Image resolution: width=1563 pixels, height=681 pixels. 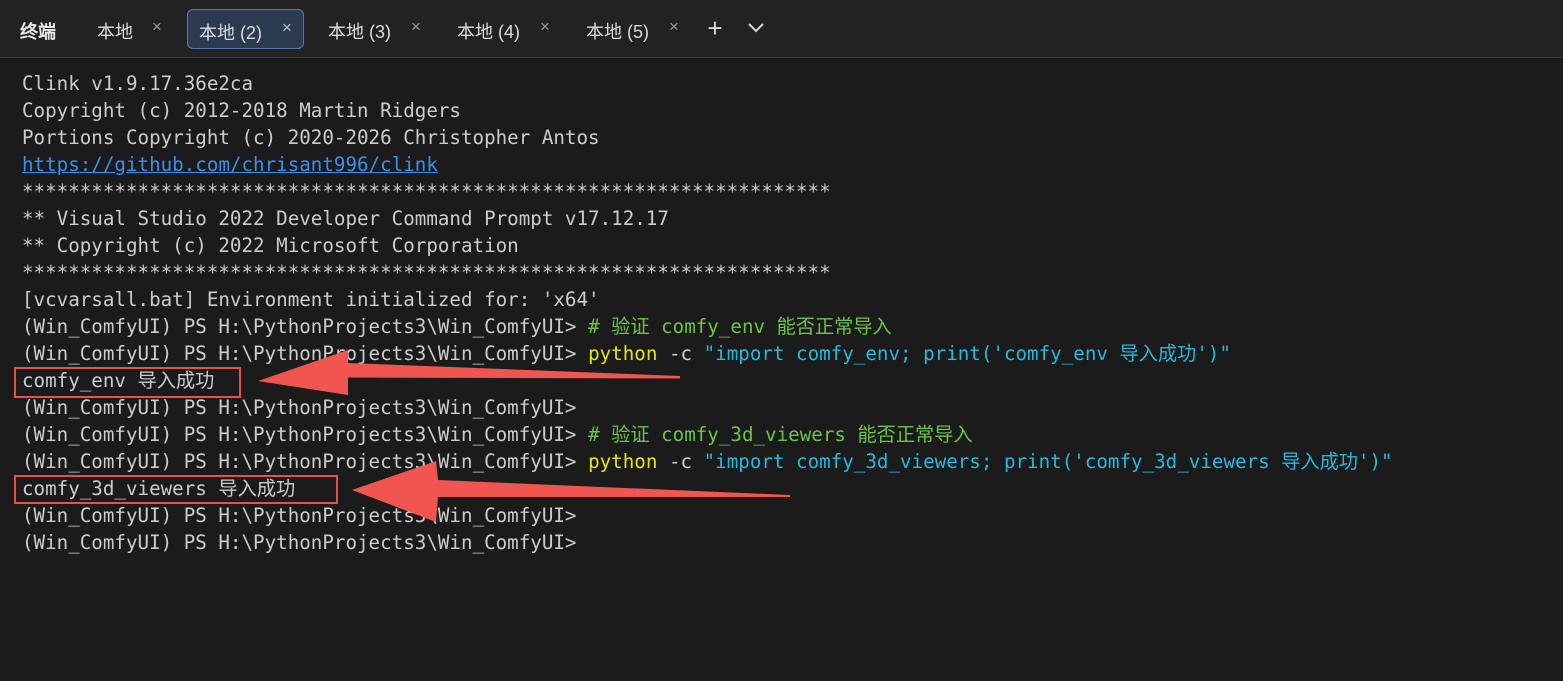 What do you see at coordinates (740, 326) in the screenshot?
I see `command-comment: # 验证 comfy_env 能否正常导入` at bounding box center [740, 326].